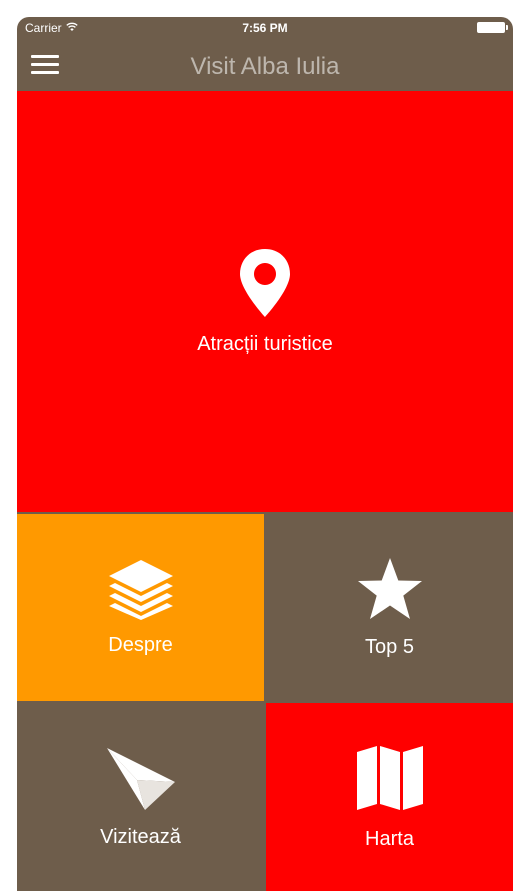 Image resolution: width=513 pixels, height=891 pixels. Describe the element at coordinates (390, 589) in the screenshot. I see `star-icon` at that location.